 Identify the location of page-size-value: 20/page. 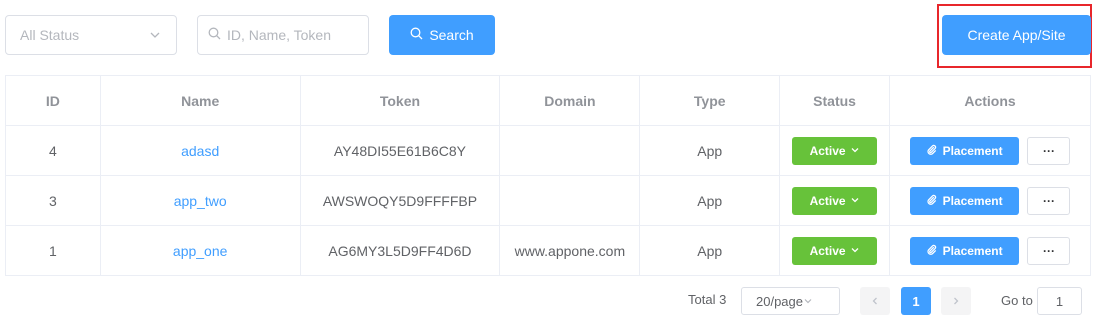
(779, 301).